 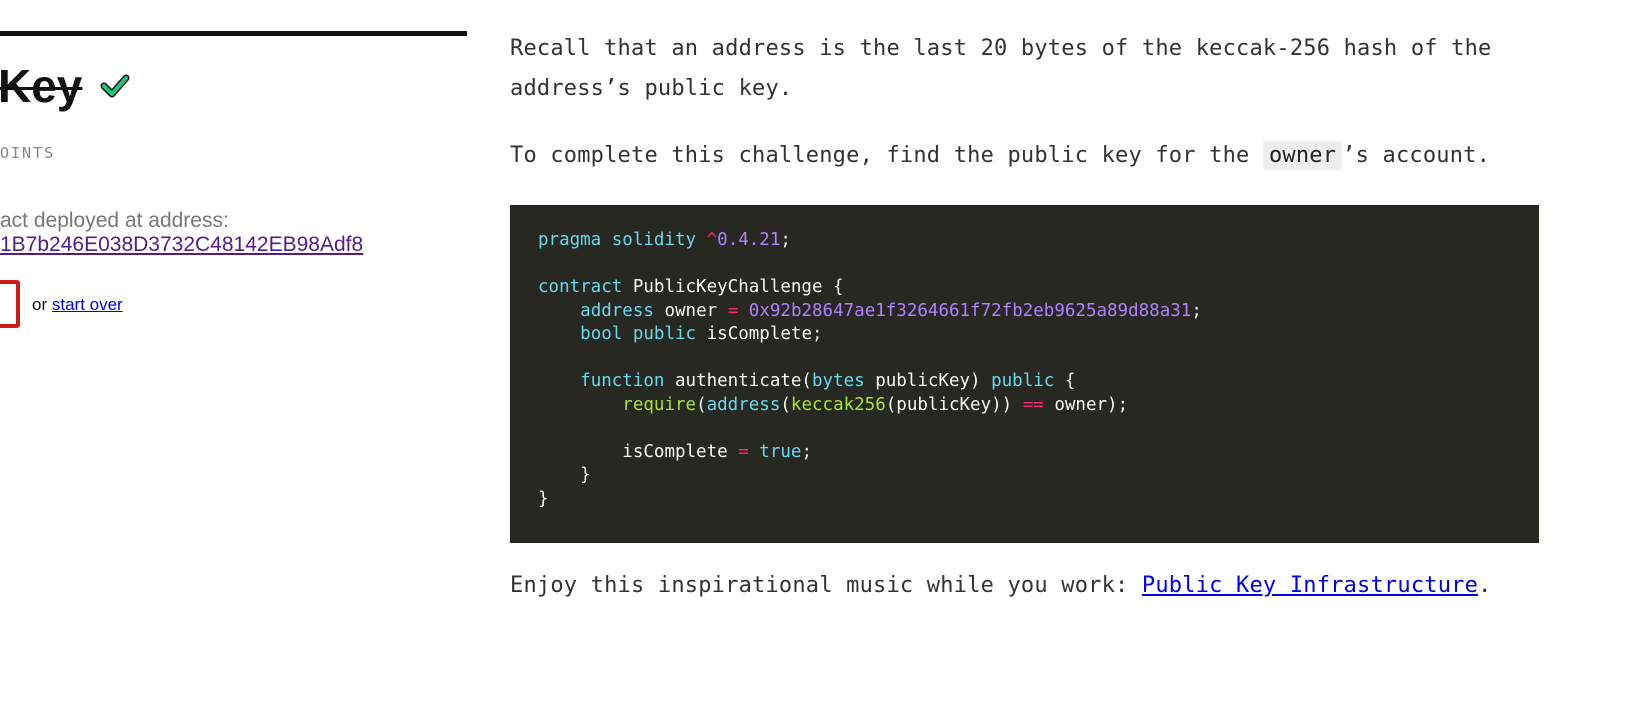 What do you see at coordinates (87, 304) in the screenshot?
I see `start-over-link: start over` at bounding box center [87, 304].